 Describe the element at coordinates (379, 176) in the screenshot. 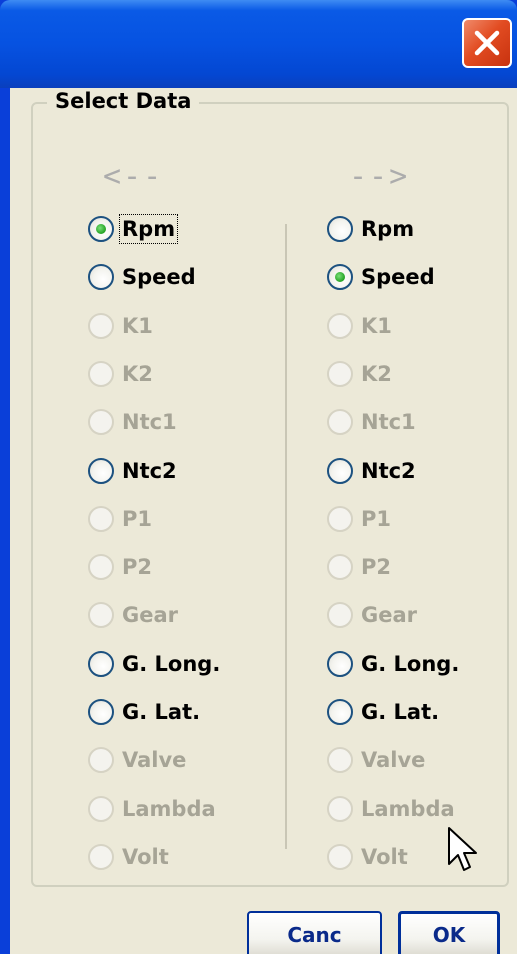

I see `right-arrow-label: -->` at that location.